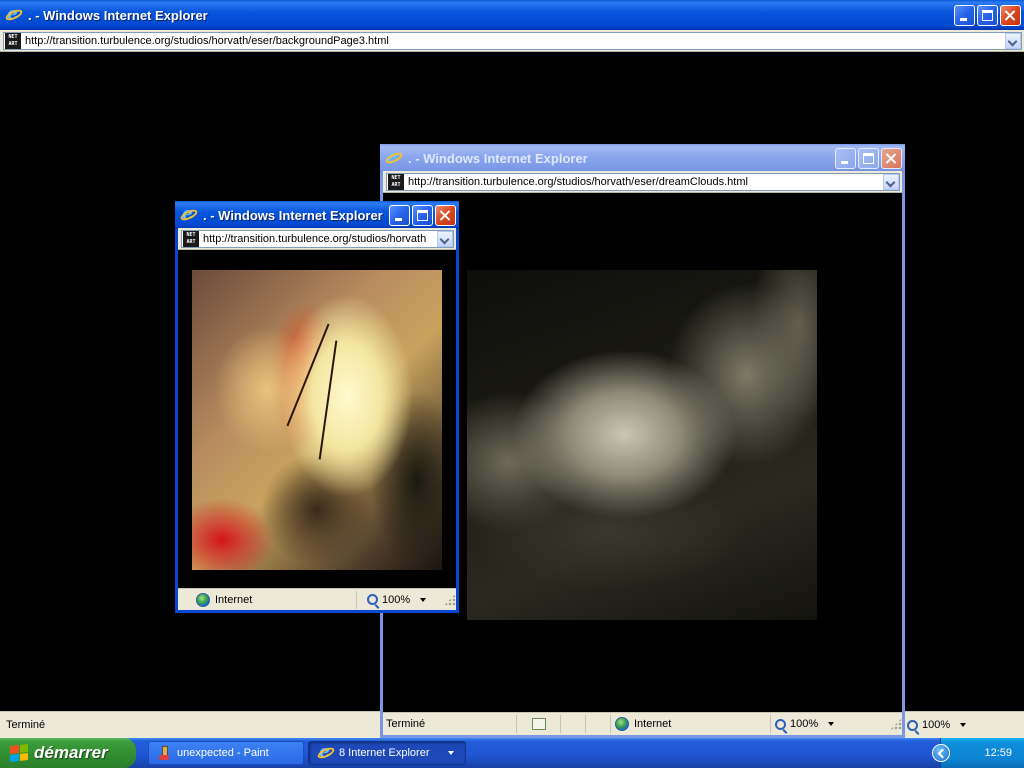  What do you see at coordinates (223, 753) in the screenshot?
I see `taskbar-item-label: unexpected - Paint` at bounding box center [223, 753].